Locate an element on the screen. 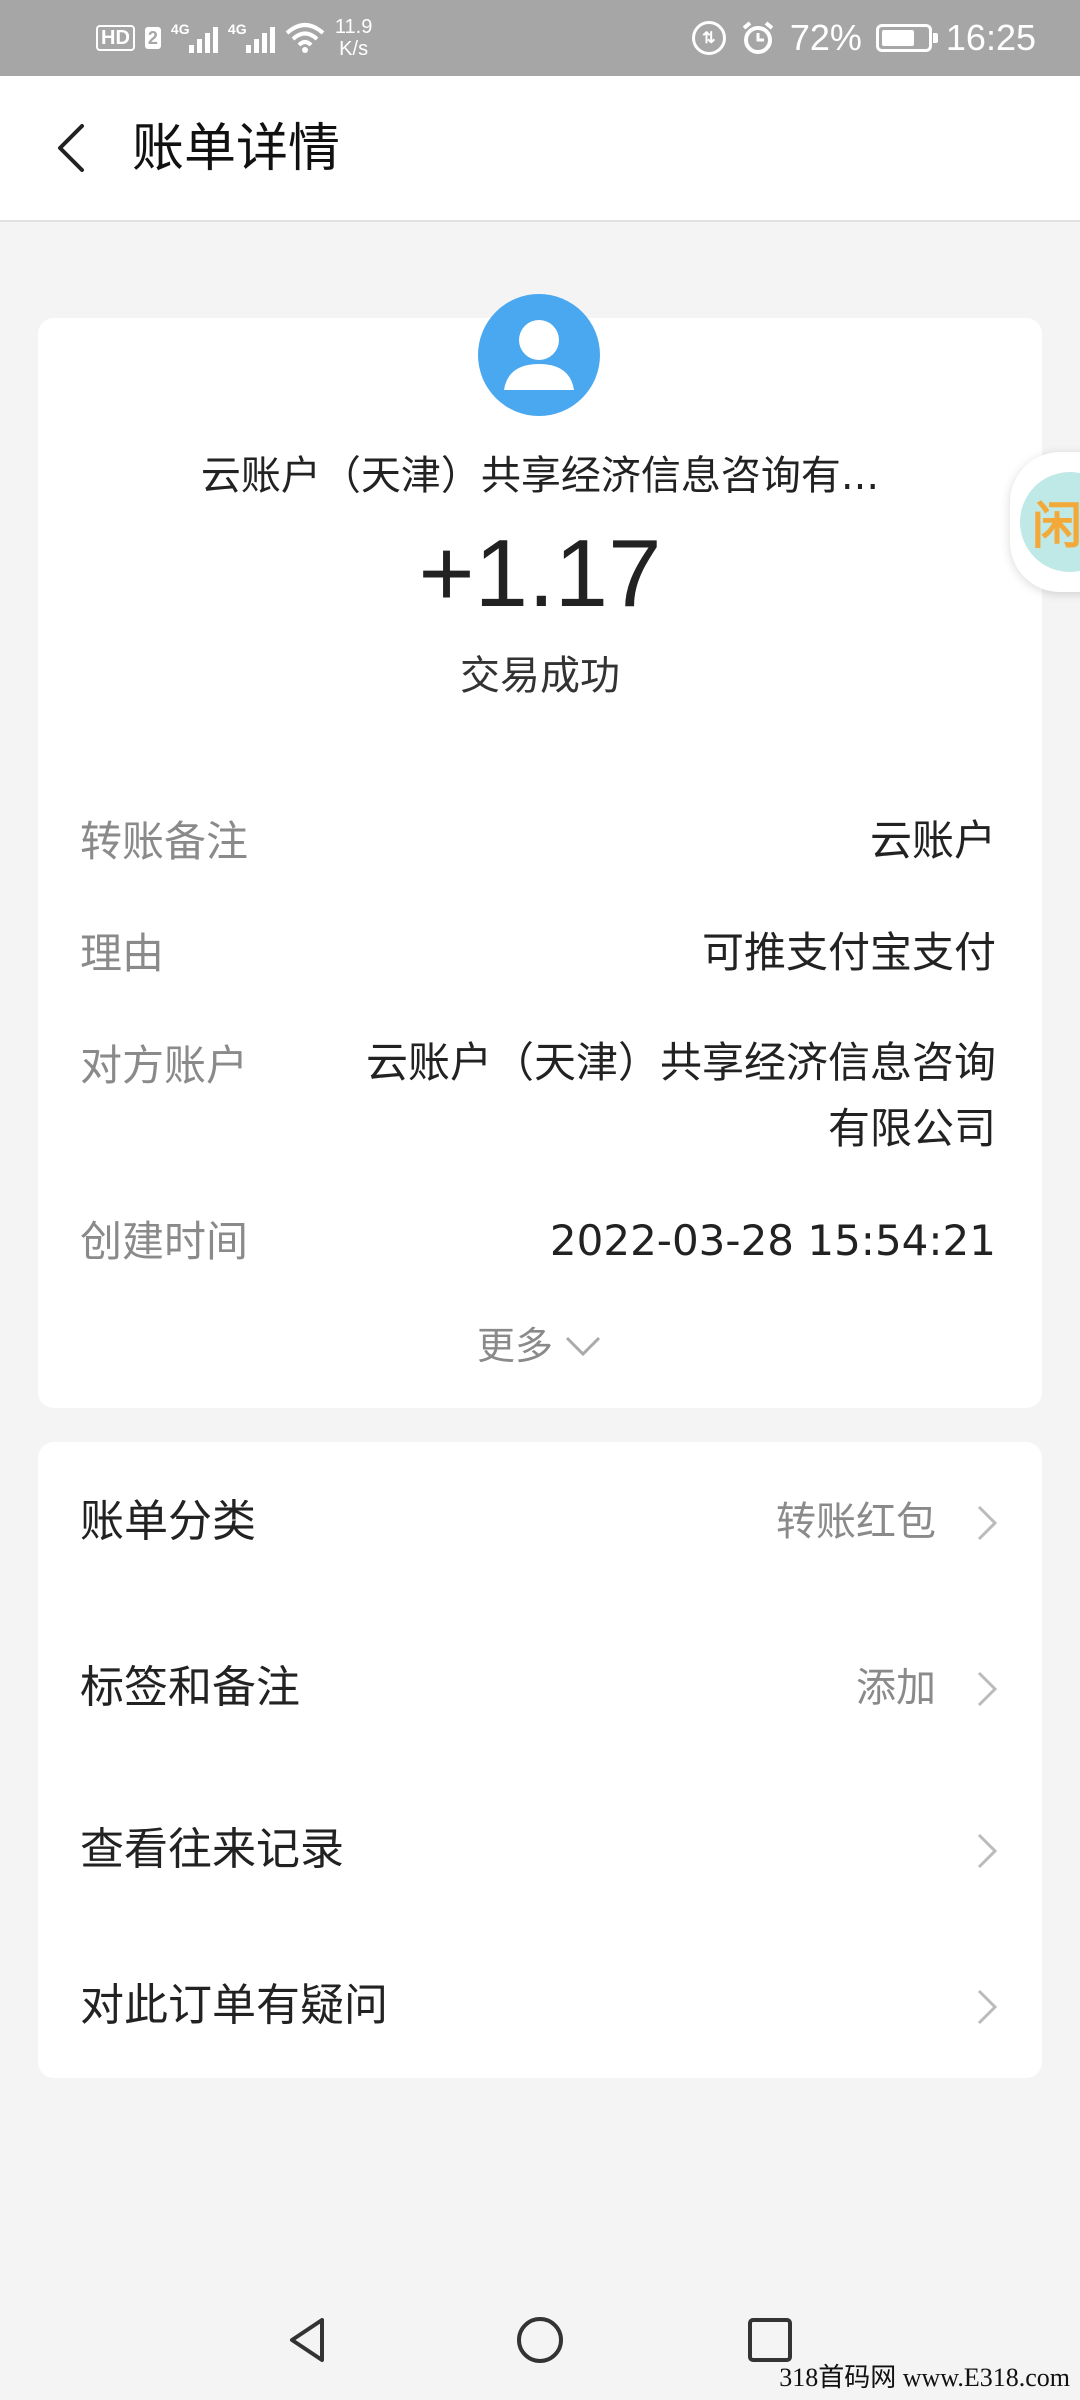 This screenshot has height=2400, width=1080. menu-item-transaction-history: 查看往来记录 is located at coordinates (540, 1850).